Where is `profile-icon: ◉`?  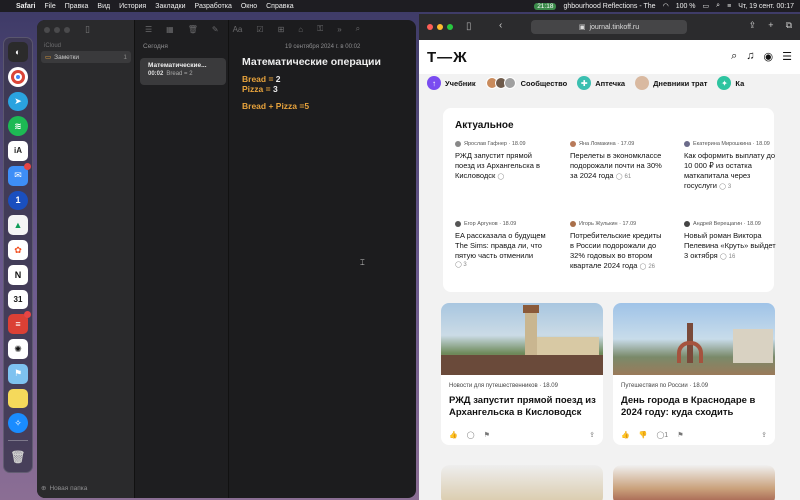
profile-icon: ◉ is located at coordinates (769, 56).